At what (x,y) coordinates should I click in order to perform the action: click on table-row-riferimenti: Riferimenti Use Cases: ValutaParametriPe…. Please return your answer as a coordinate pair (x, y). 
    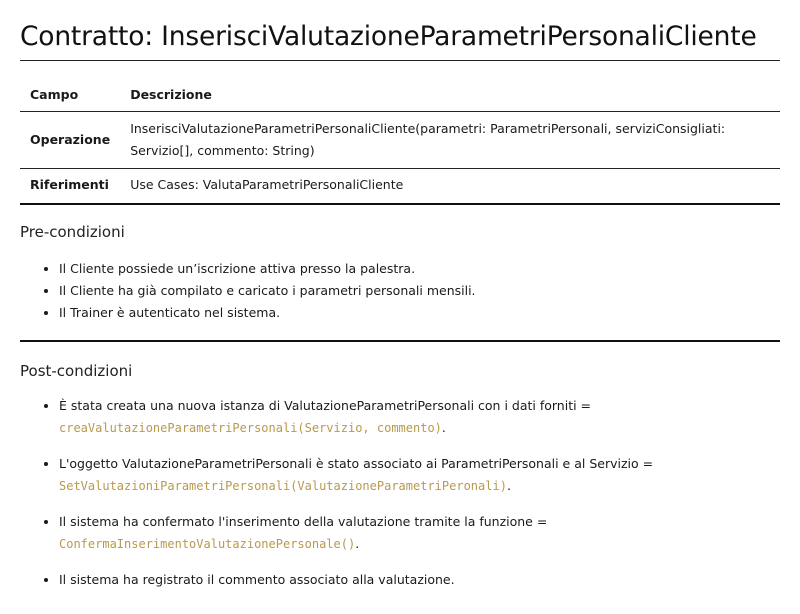
    Looking at the image, I should click on (400, 186).